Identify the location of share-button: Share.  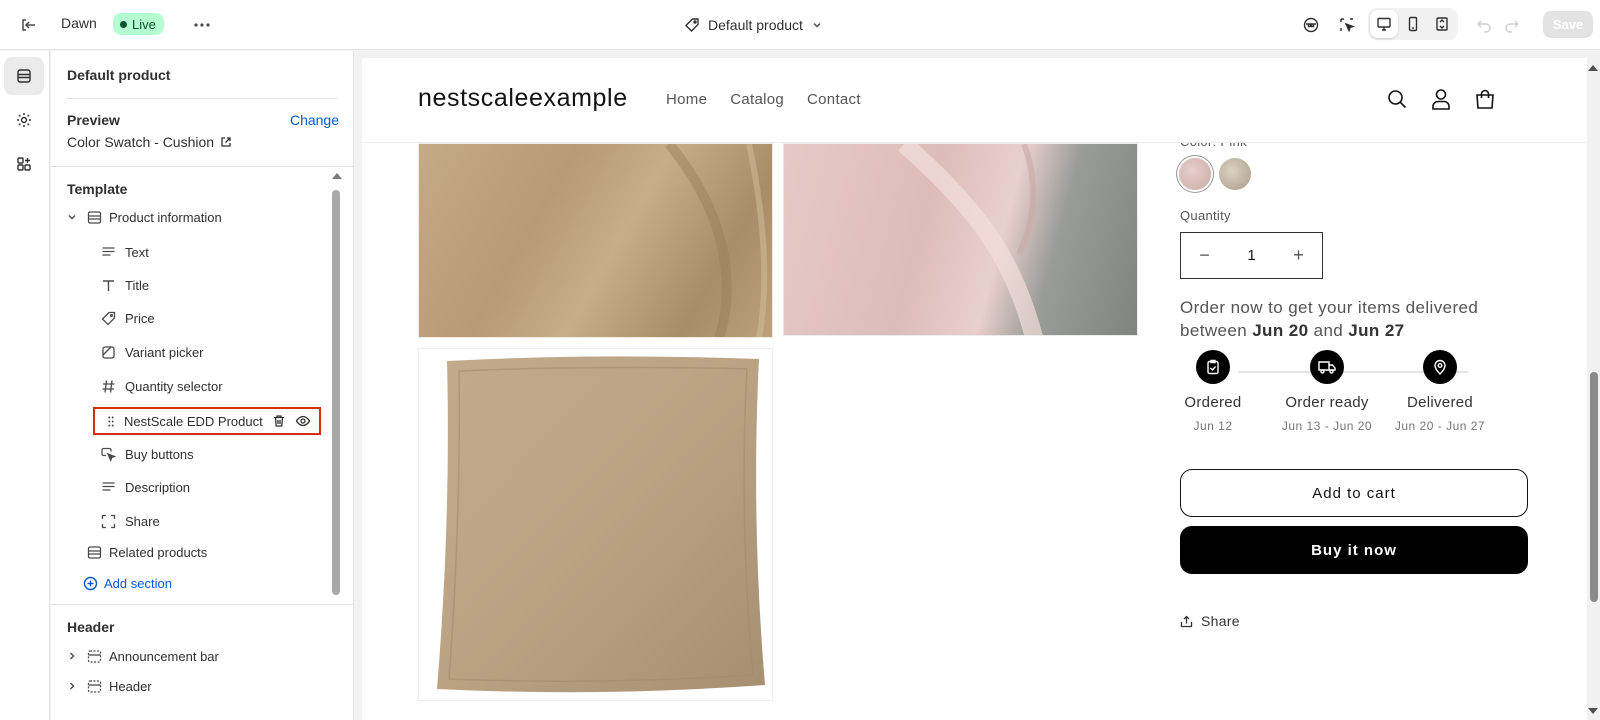
(1210, 621).